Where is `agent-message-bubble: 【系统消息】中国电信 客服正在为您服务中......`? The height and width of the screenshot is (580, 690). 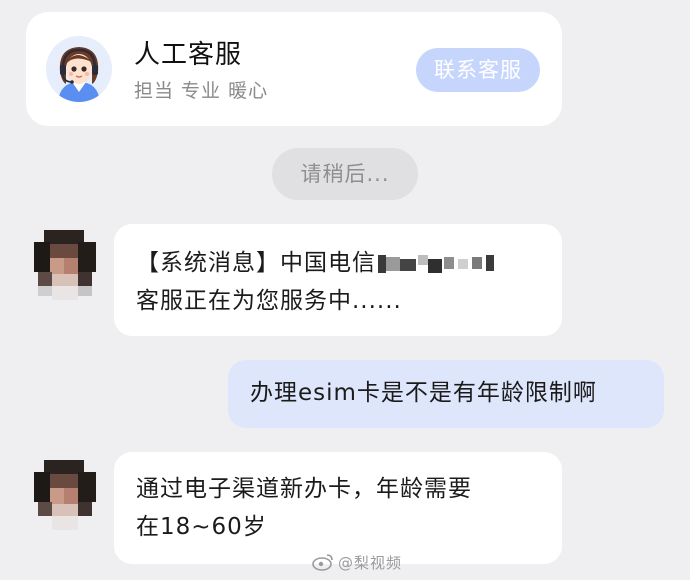 agent-message-bubble: 【系统消息】中国电信 客服正在为您服务中...... is located at coordinates (338, 280).